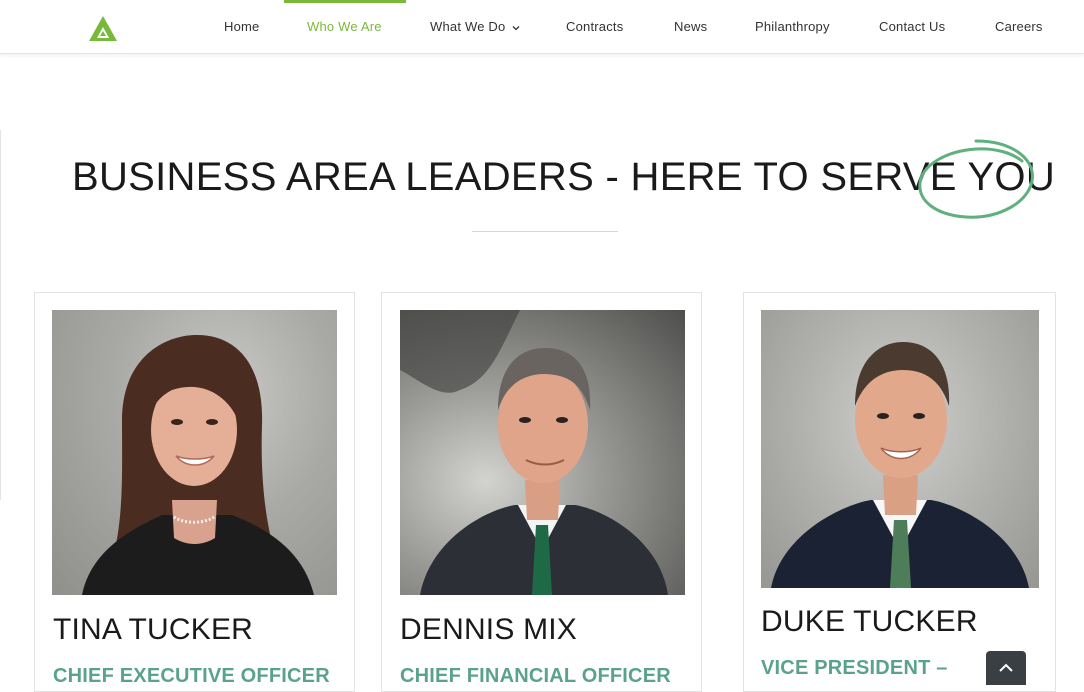 The width and height of the screenshot is (1084, 692). I want to click on nav-careers-label: Careers, so click(1019, 26).